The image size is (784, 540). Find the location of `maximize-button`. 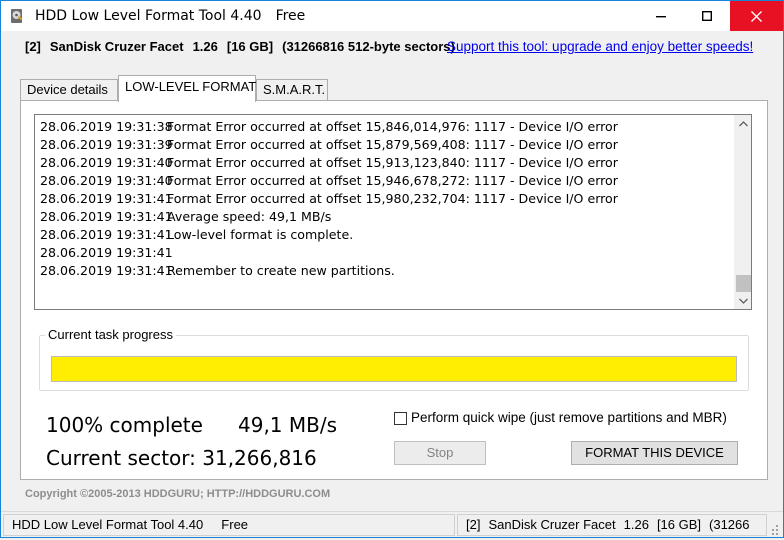

maximize-button is located at coordinates (707, 16).